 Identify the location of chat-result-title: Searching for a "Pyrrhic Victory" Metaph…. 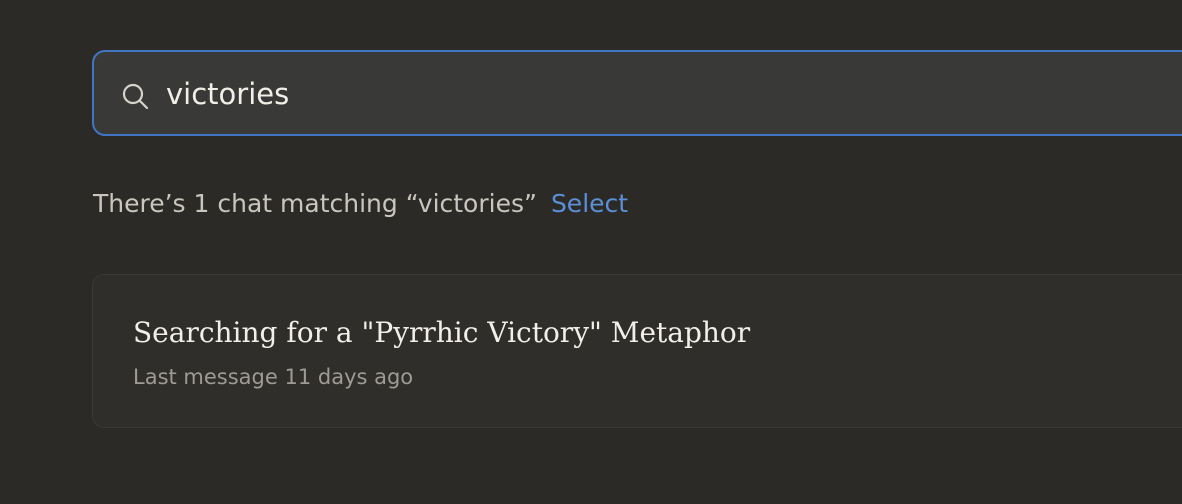
(442, 332).